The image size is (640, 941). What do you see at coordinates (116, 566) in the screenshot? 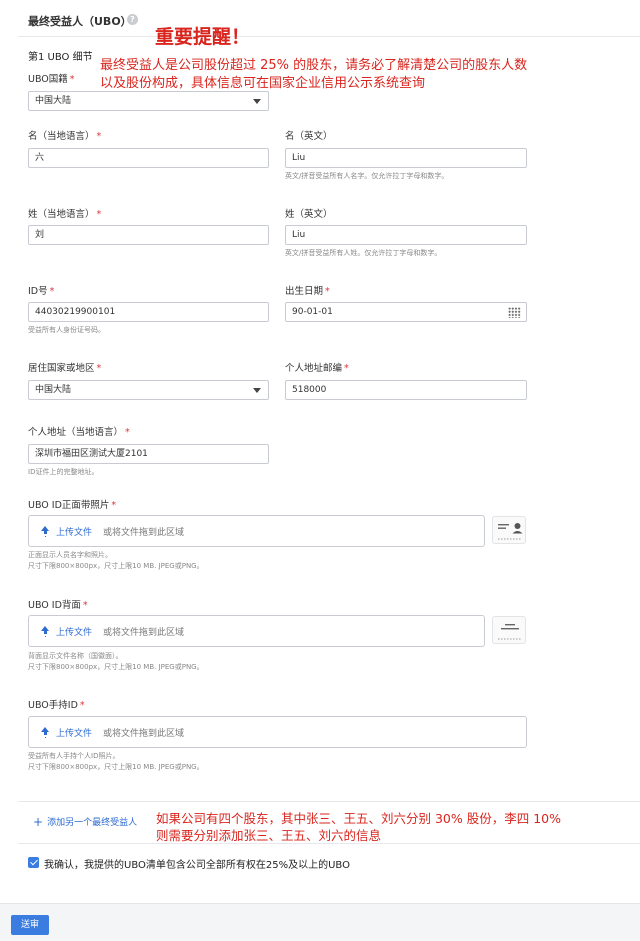
I see `upload-front-hint-2: 尺寸下限800×800px，尺寸上限10 MB. JPEG或PNG。` at bounding box center [116, 566].